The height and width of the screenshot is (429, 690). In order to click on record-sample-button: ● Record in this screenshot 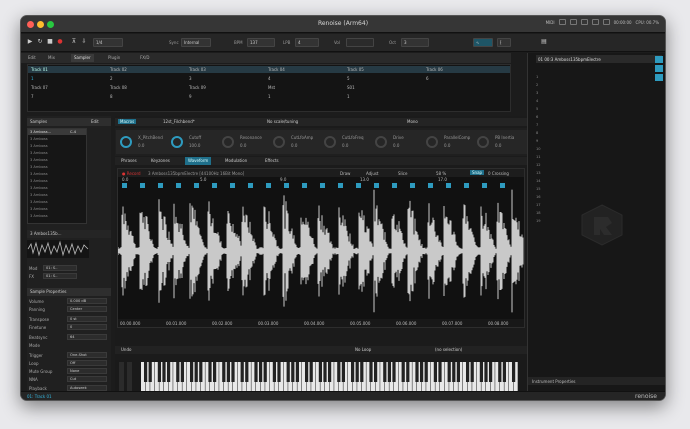, I will do `click(131, 173)`.